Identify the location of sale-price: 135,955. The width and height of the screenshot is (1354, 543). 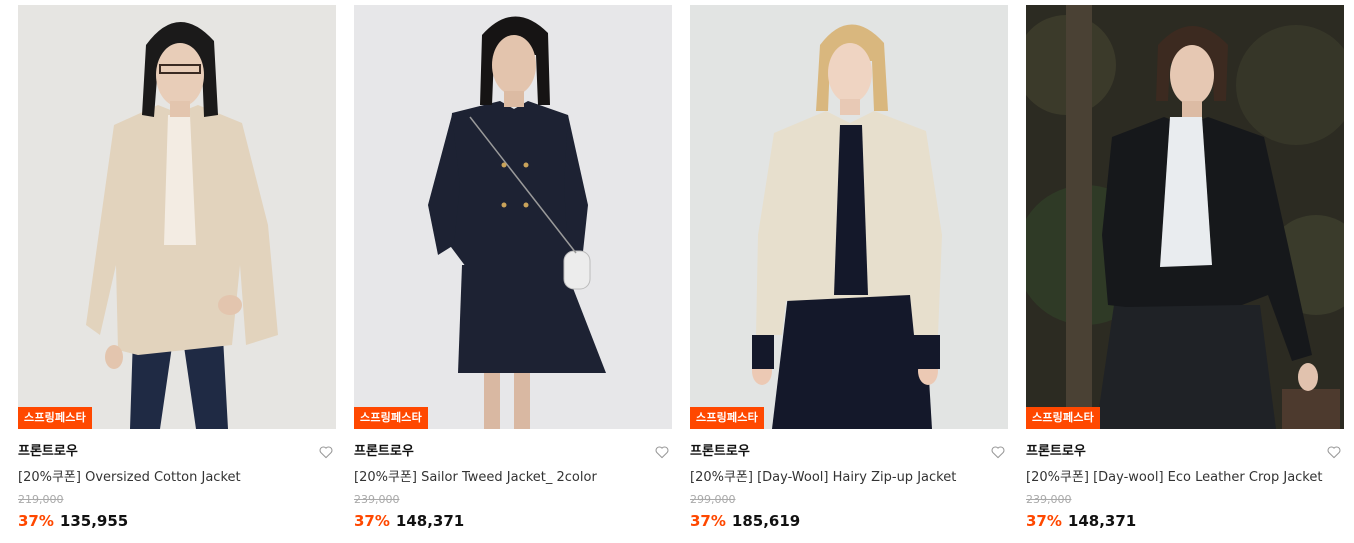
(94, 521).